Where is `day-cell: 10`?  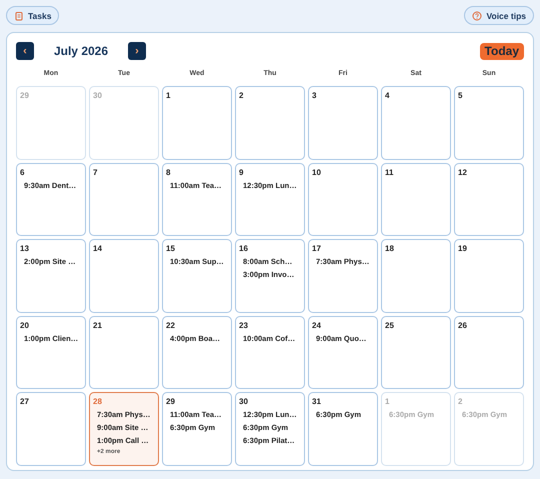
day-cell: 10 is located at coordinates (343, 199).